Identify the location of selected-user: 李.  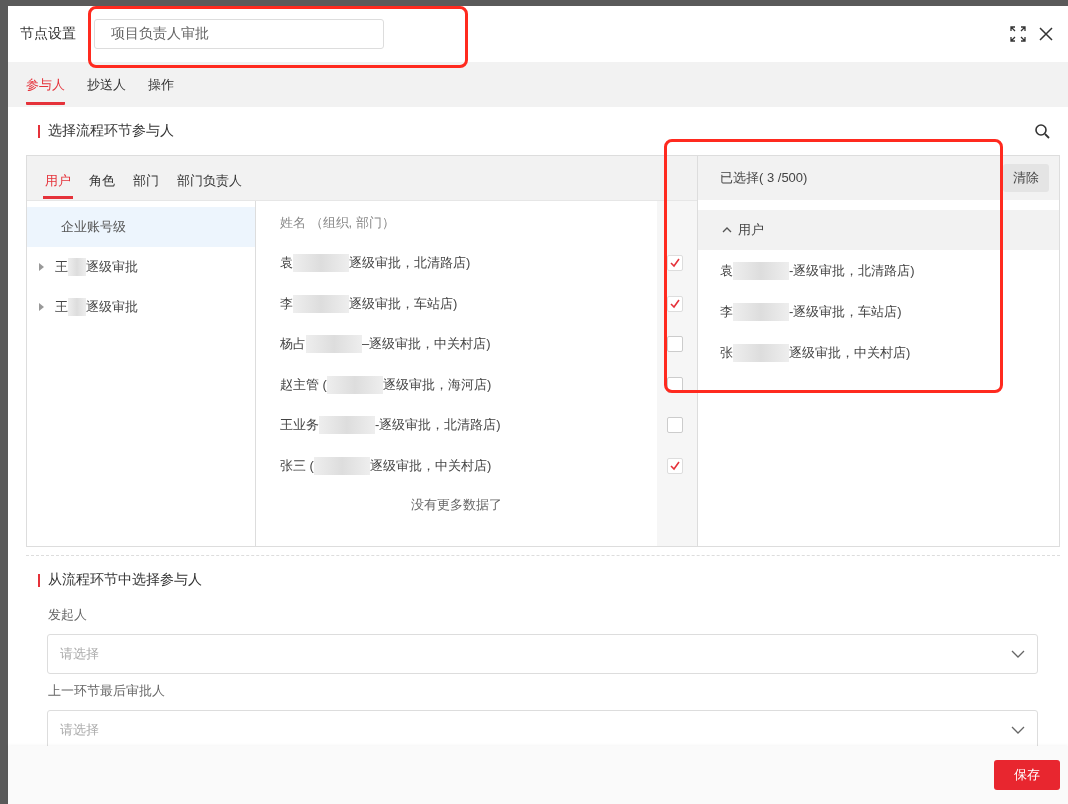
(726, 311).